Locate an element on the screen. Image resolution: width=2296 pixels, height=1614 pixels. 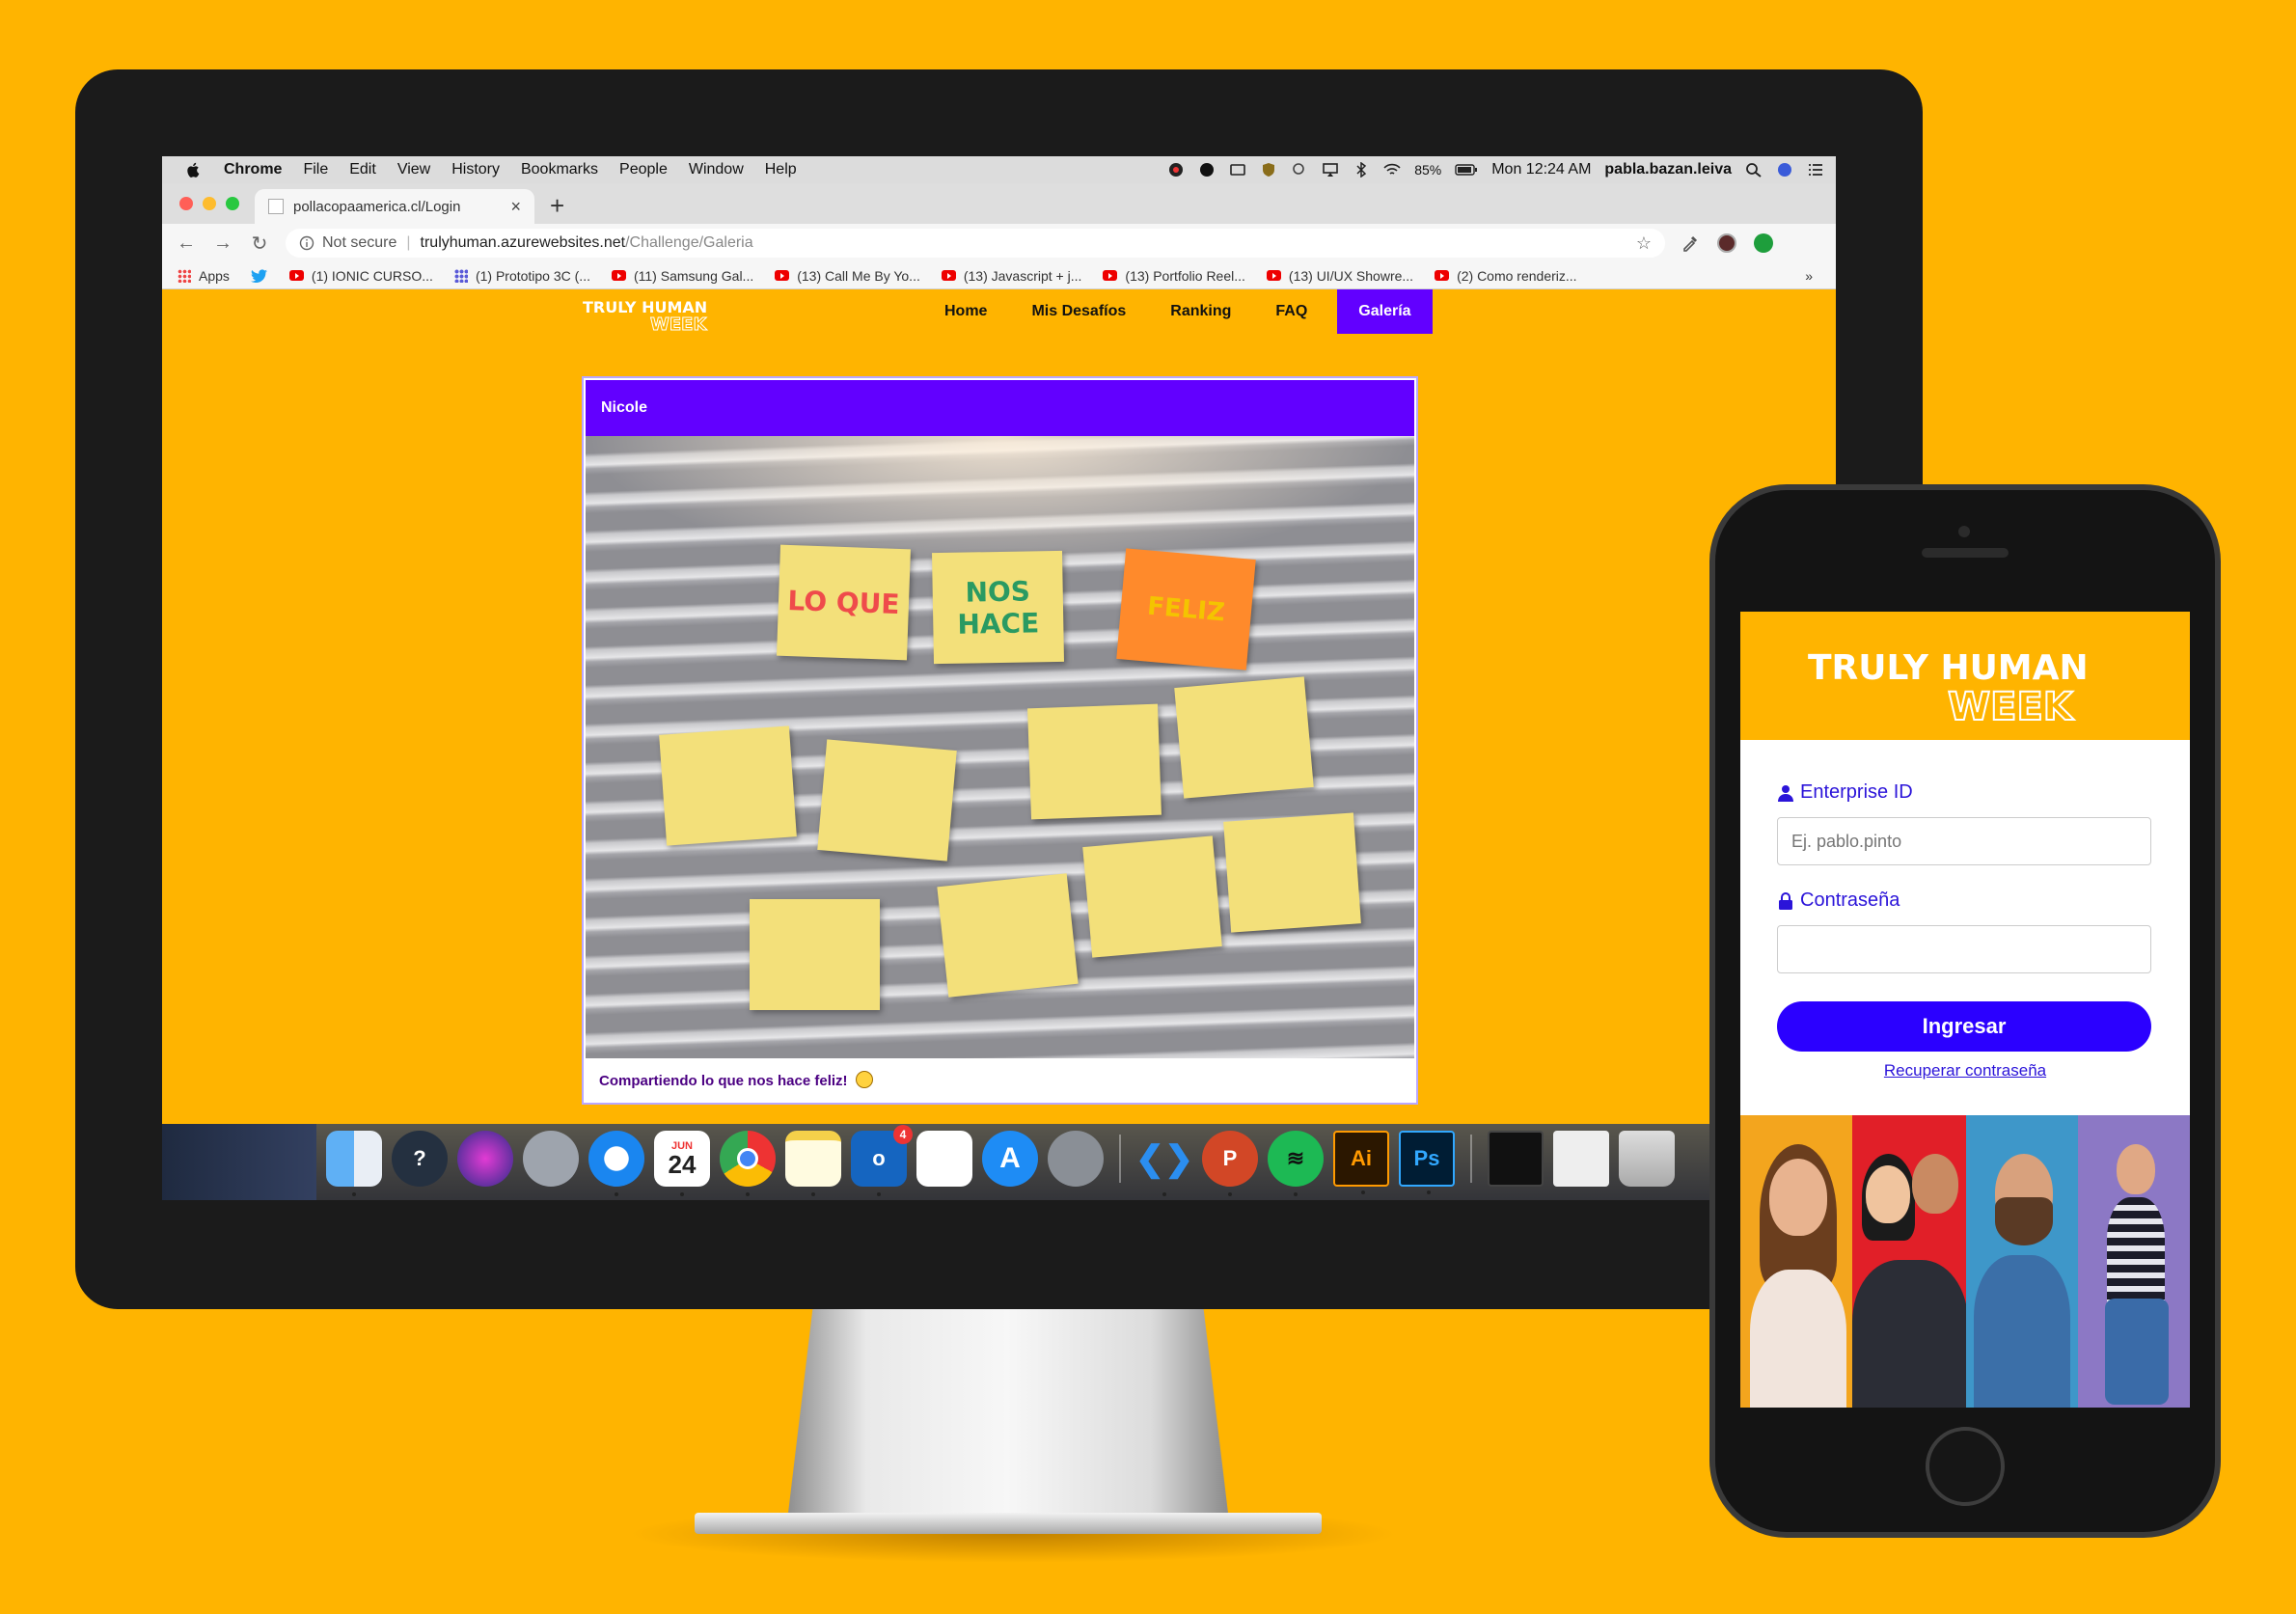
launchpad-rocket-icon is located at coordinates (551, 1159).